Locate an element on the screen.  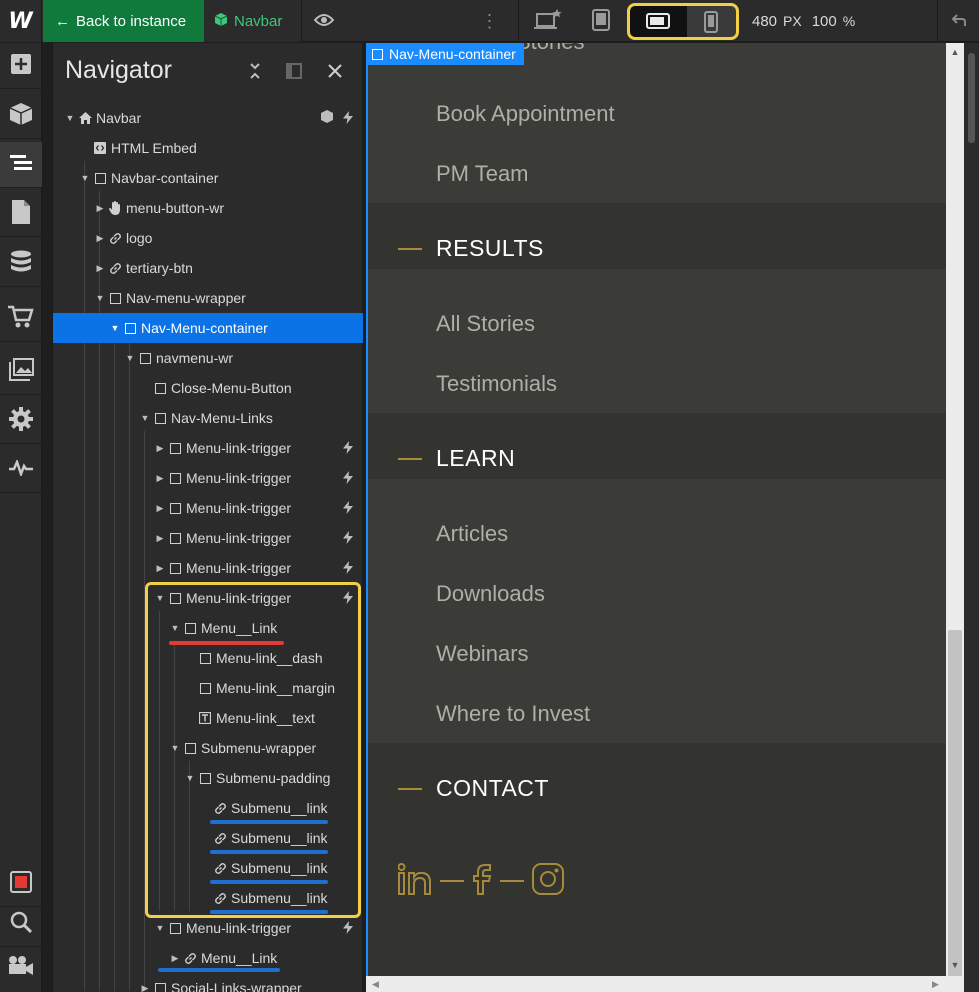
right-panel-strip is located at coordinates (971, 517).